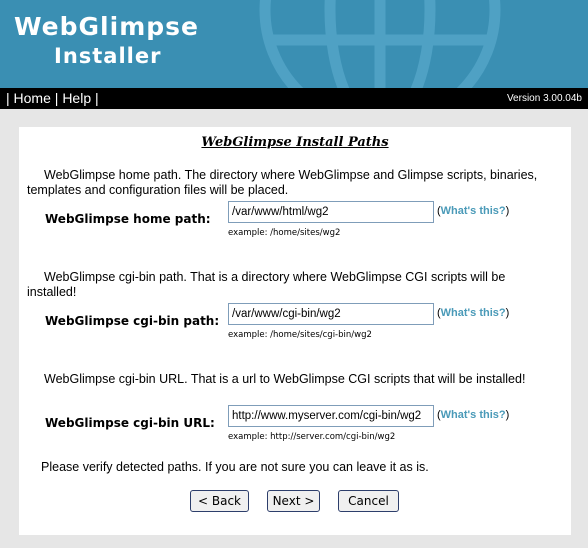 The image size is (588, 548). What do you see at coordinates (312, 437) in the screenshot?
I see `cgi-url-example: example: http://server.com/cgi-bin/wg2` at bounding box center [312, 437].